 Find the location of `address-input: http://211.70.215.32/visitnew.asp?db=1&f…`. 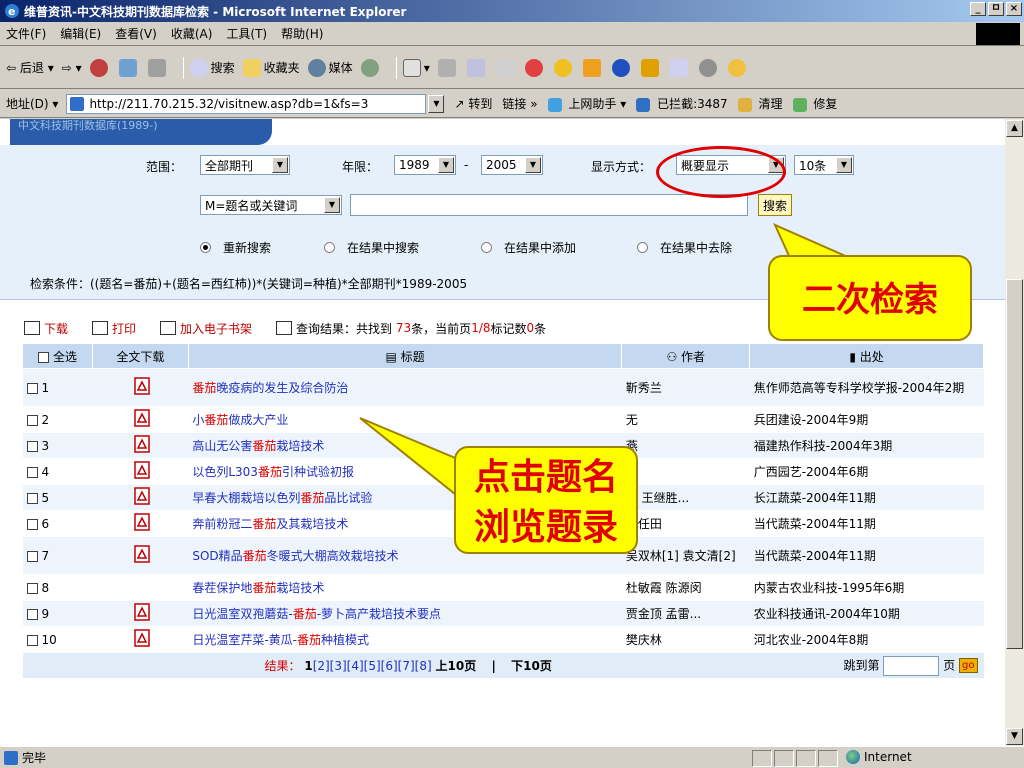

address-input: http://211.70.215.32/visitnew.asp?db=1&f… is located at coordinates (246, 103).